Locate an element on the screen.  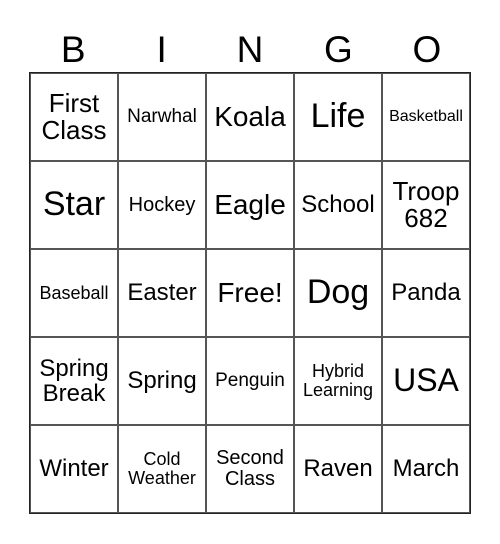
bingo-cell: Cold Weather is located at coordinates (162, 469).